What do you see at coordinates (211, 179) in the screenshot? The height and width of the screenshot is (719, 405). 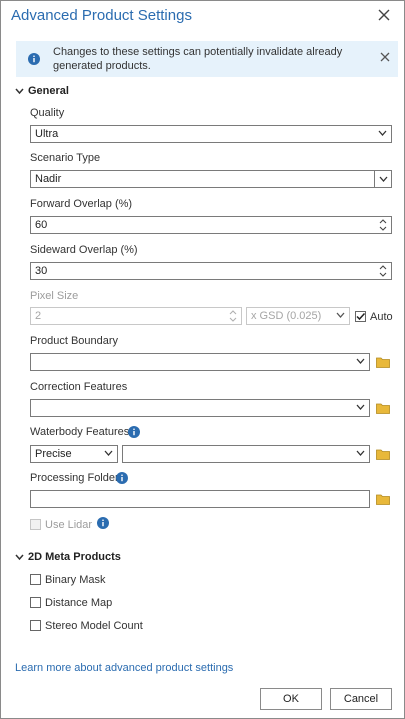 I see `scenario-type-select: Nadir` at bounding box center [211, 179].